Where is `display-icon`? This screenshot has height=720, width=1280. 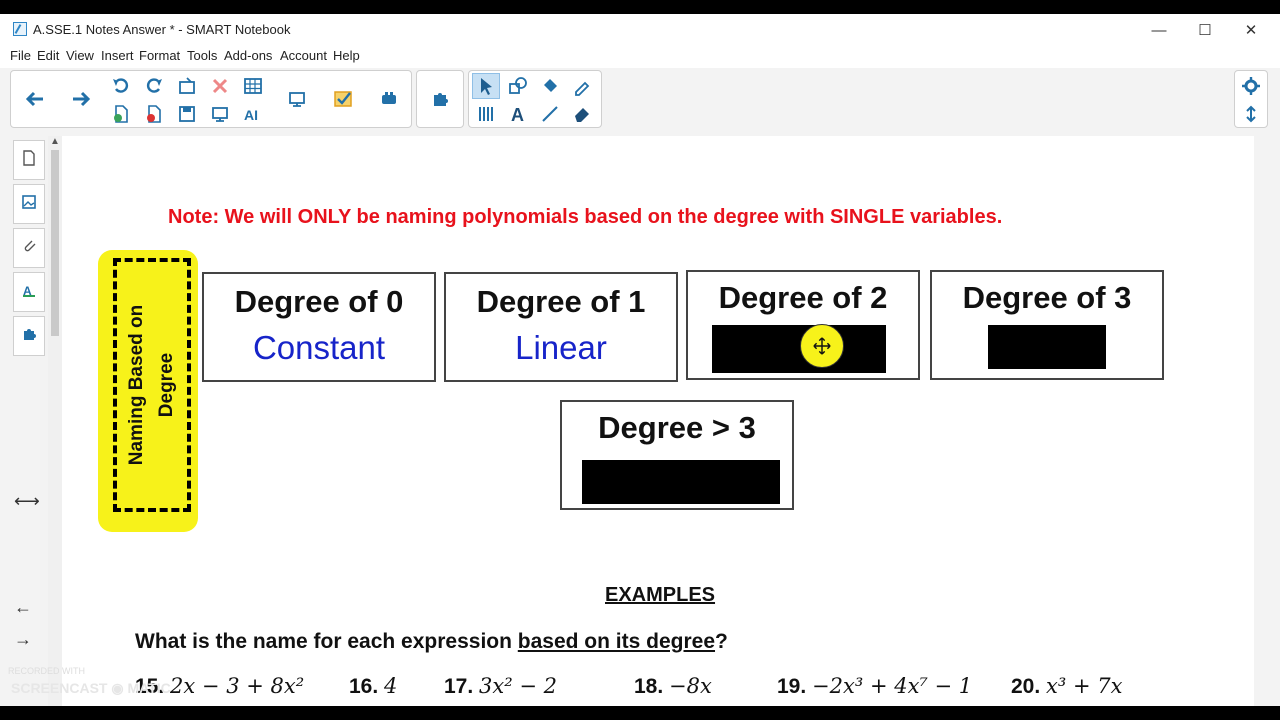 display-icon is located at coordinates (297, 99).